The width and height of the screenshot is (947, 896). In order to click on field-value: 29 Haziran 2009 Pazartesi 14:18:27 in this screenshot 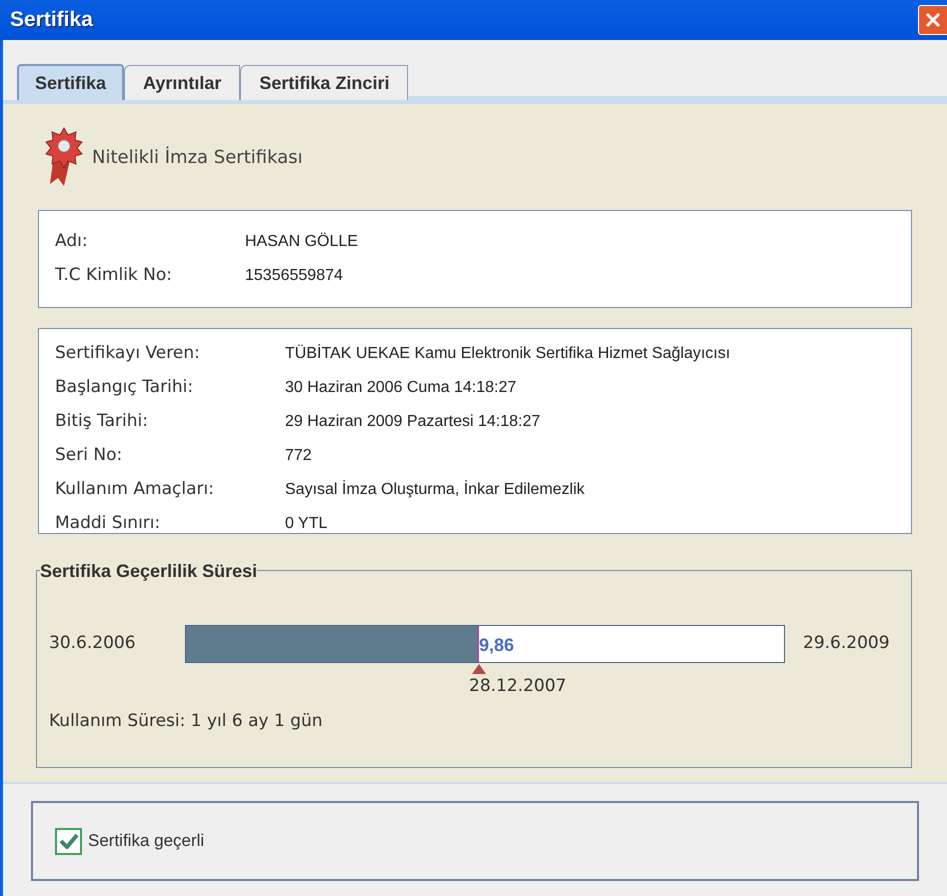, I will do `click(412, 422)`.